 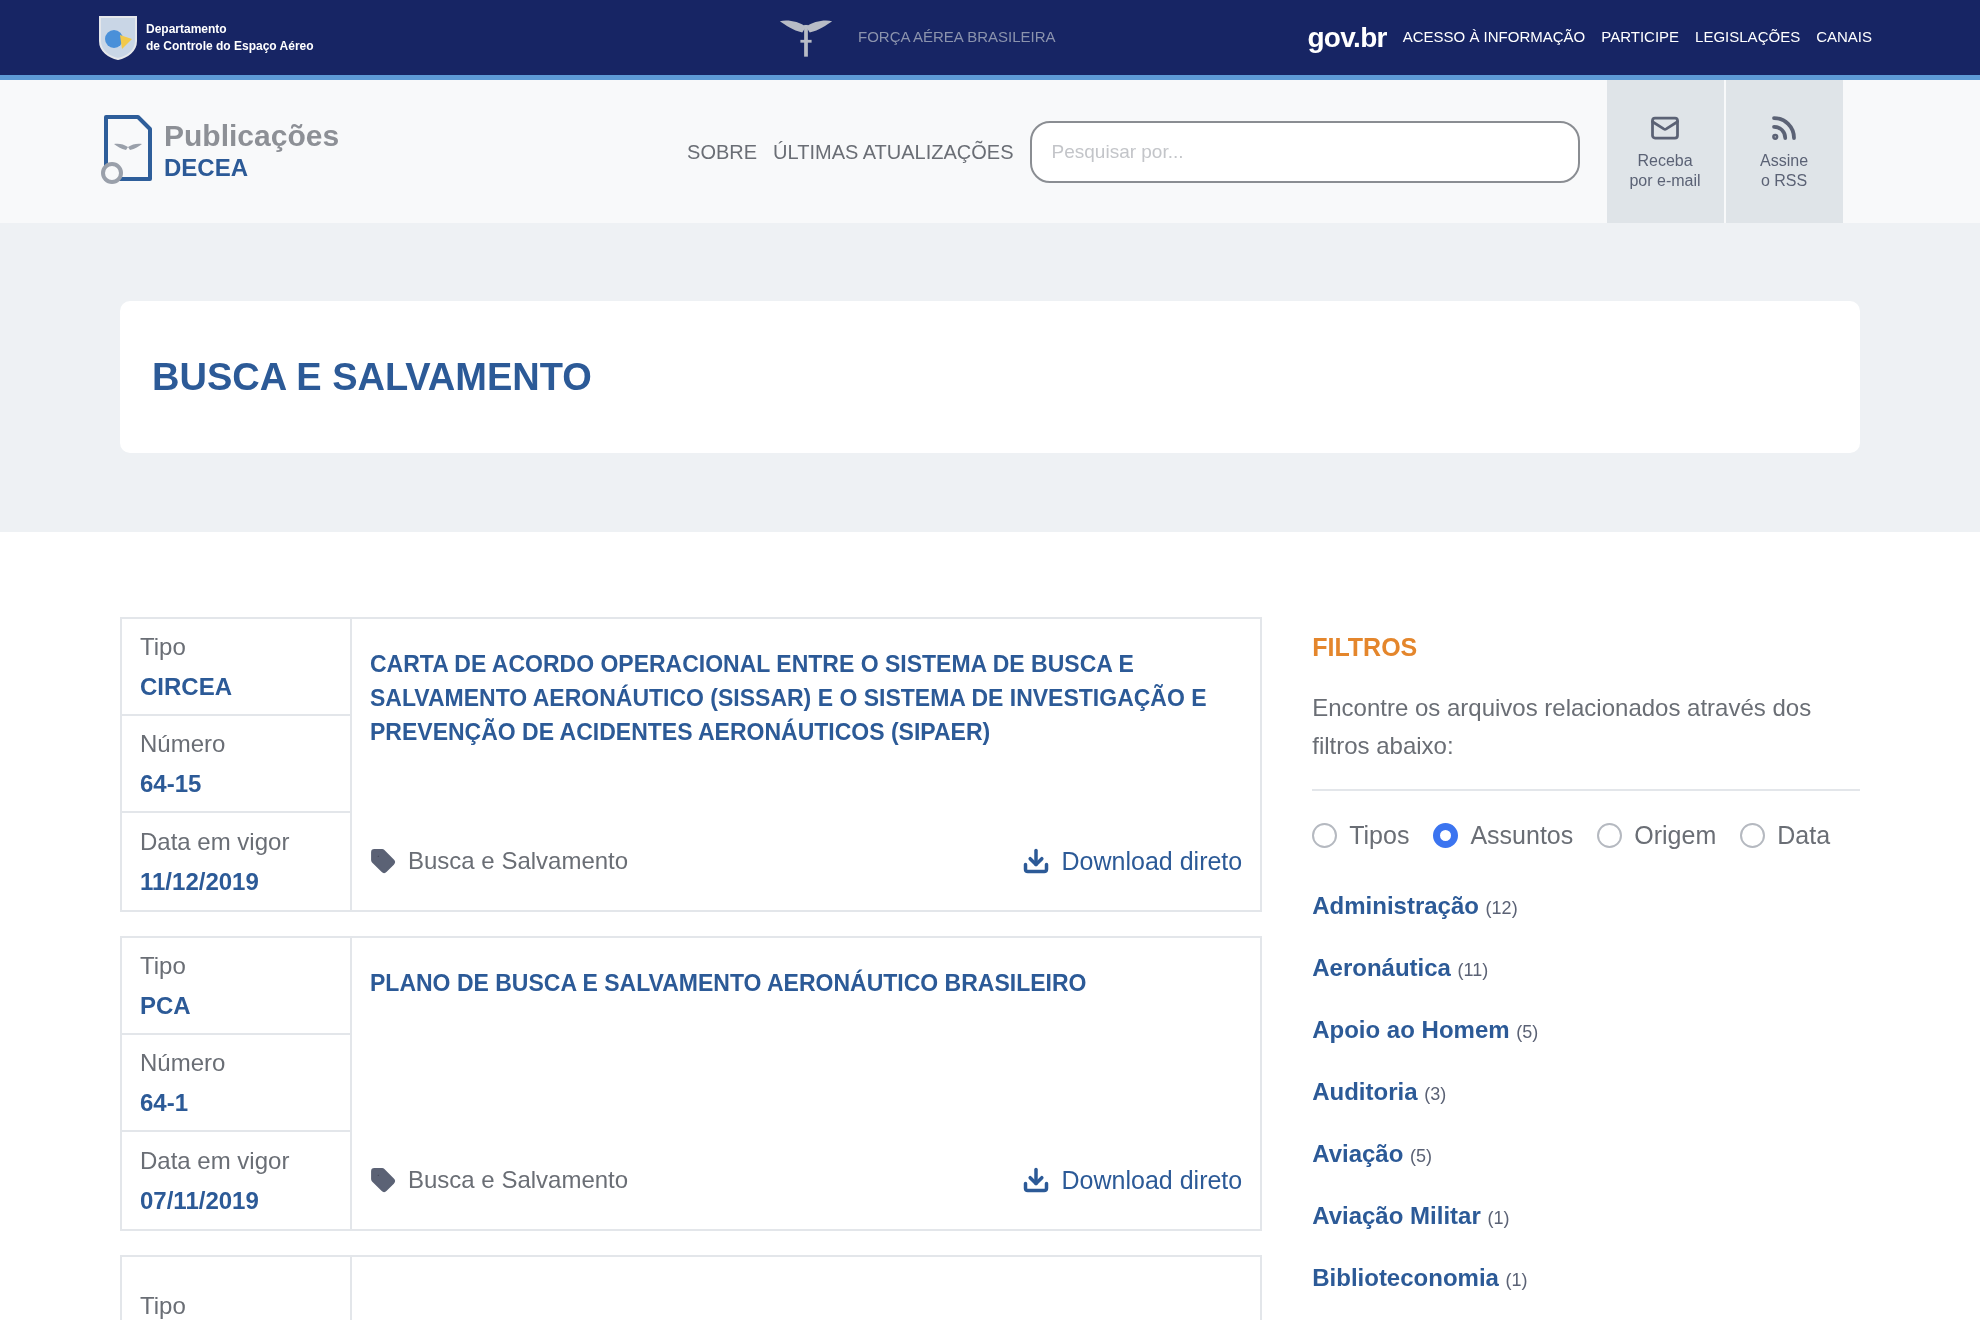 What do you see at coordinates (252, 135) in the screenshot?
I see `site-title: Publicações` at bounding box center [252, 135].